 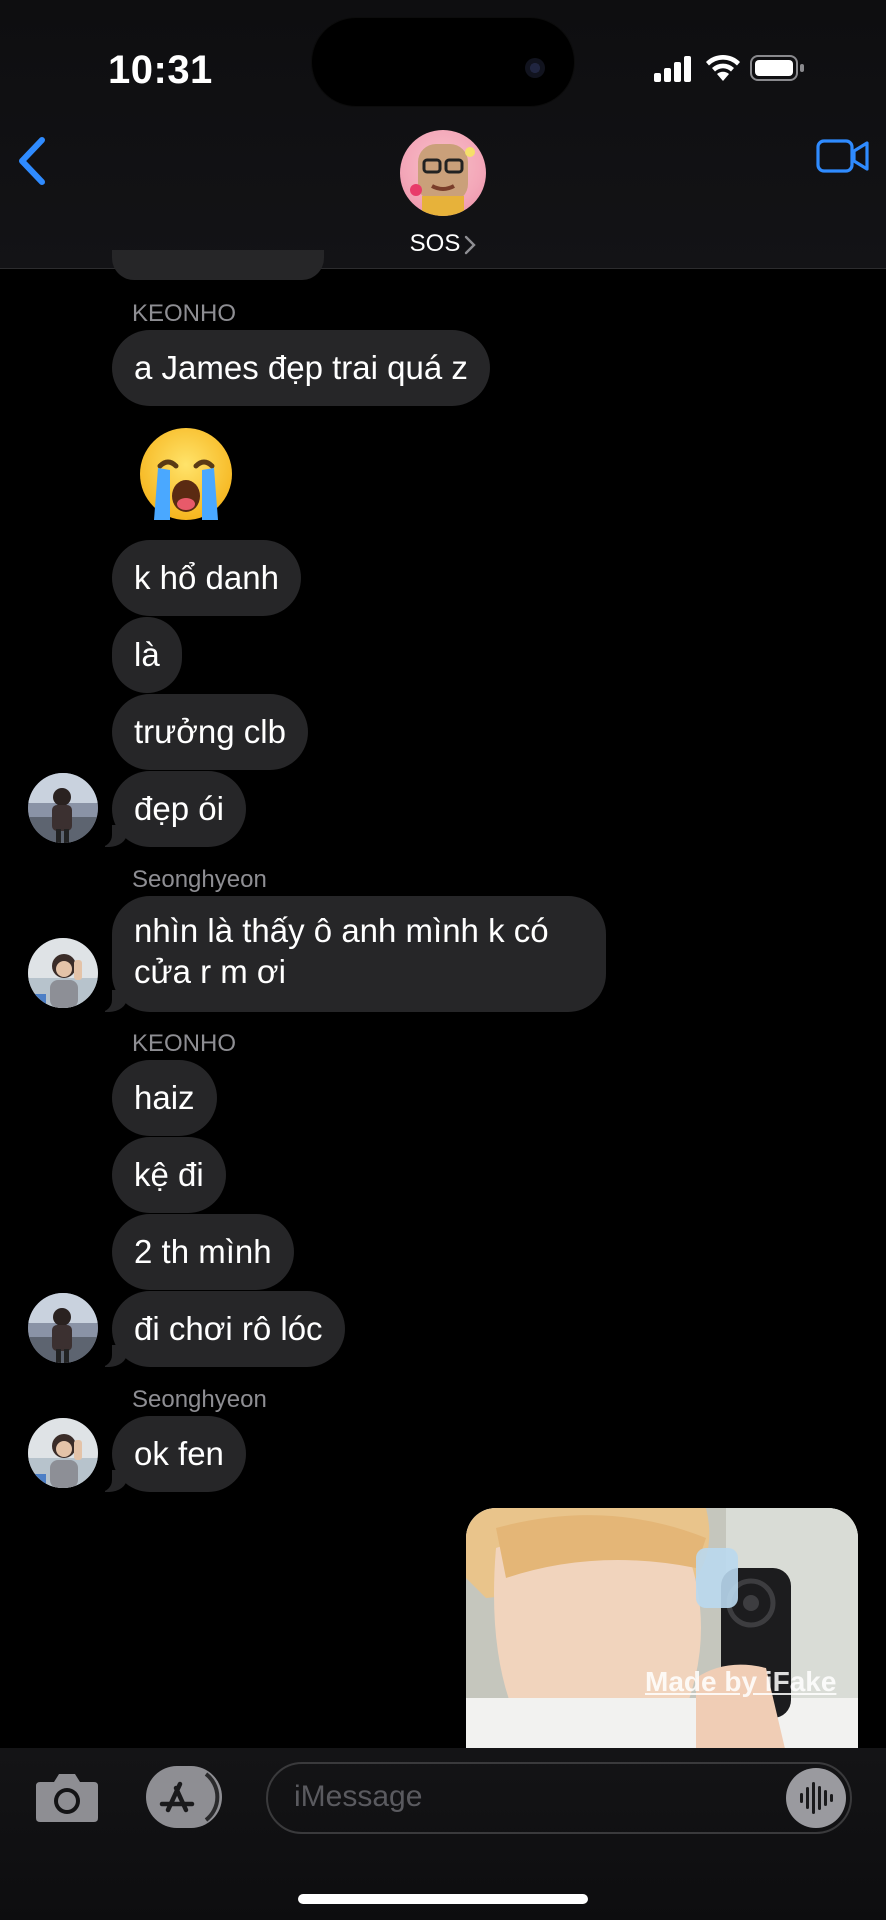 I want to click on camera-icon, so click(x=67, y=1797).